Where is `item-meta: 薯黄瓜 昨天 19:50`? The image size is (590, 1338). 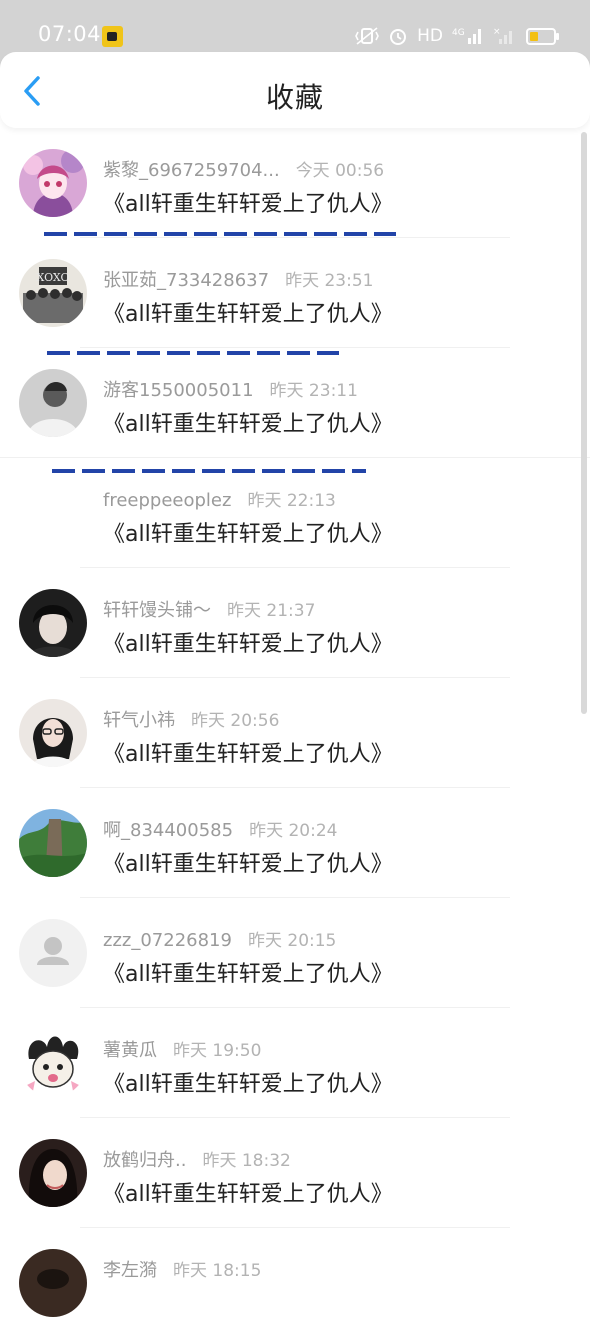 item-meta: 薯黄瓜 昨天 19:50 is located at coordinates (182, 1049).